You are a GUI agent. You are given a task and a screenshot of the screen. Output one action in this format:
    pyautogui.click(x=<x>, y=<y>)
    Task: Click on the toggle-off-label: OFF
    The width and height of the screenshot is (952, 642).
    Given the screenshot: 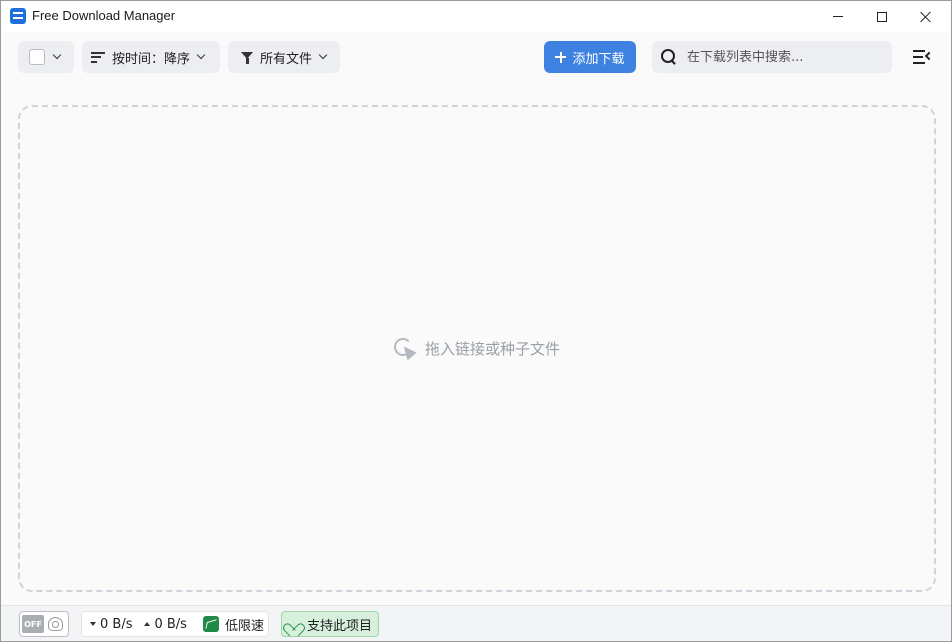 What is the action you would take?
    pyautogui.click(x=33, y=624)
    